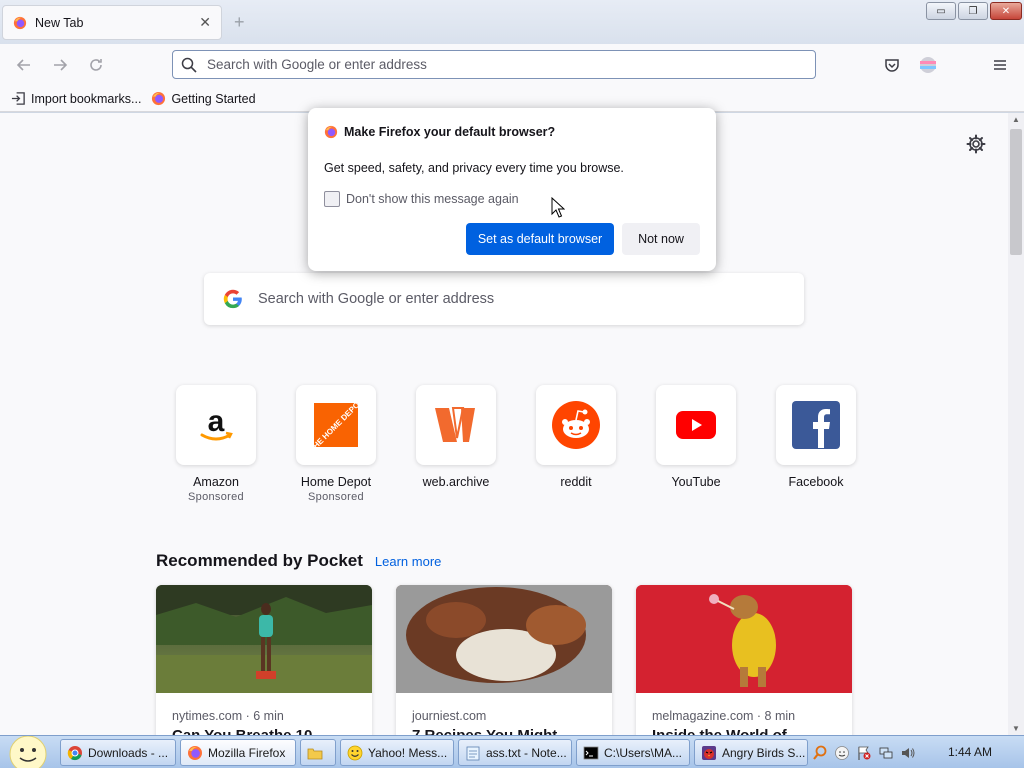  I want to click on top-site-reddit: reddit, so click(576, 444).